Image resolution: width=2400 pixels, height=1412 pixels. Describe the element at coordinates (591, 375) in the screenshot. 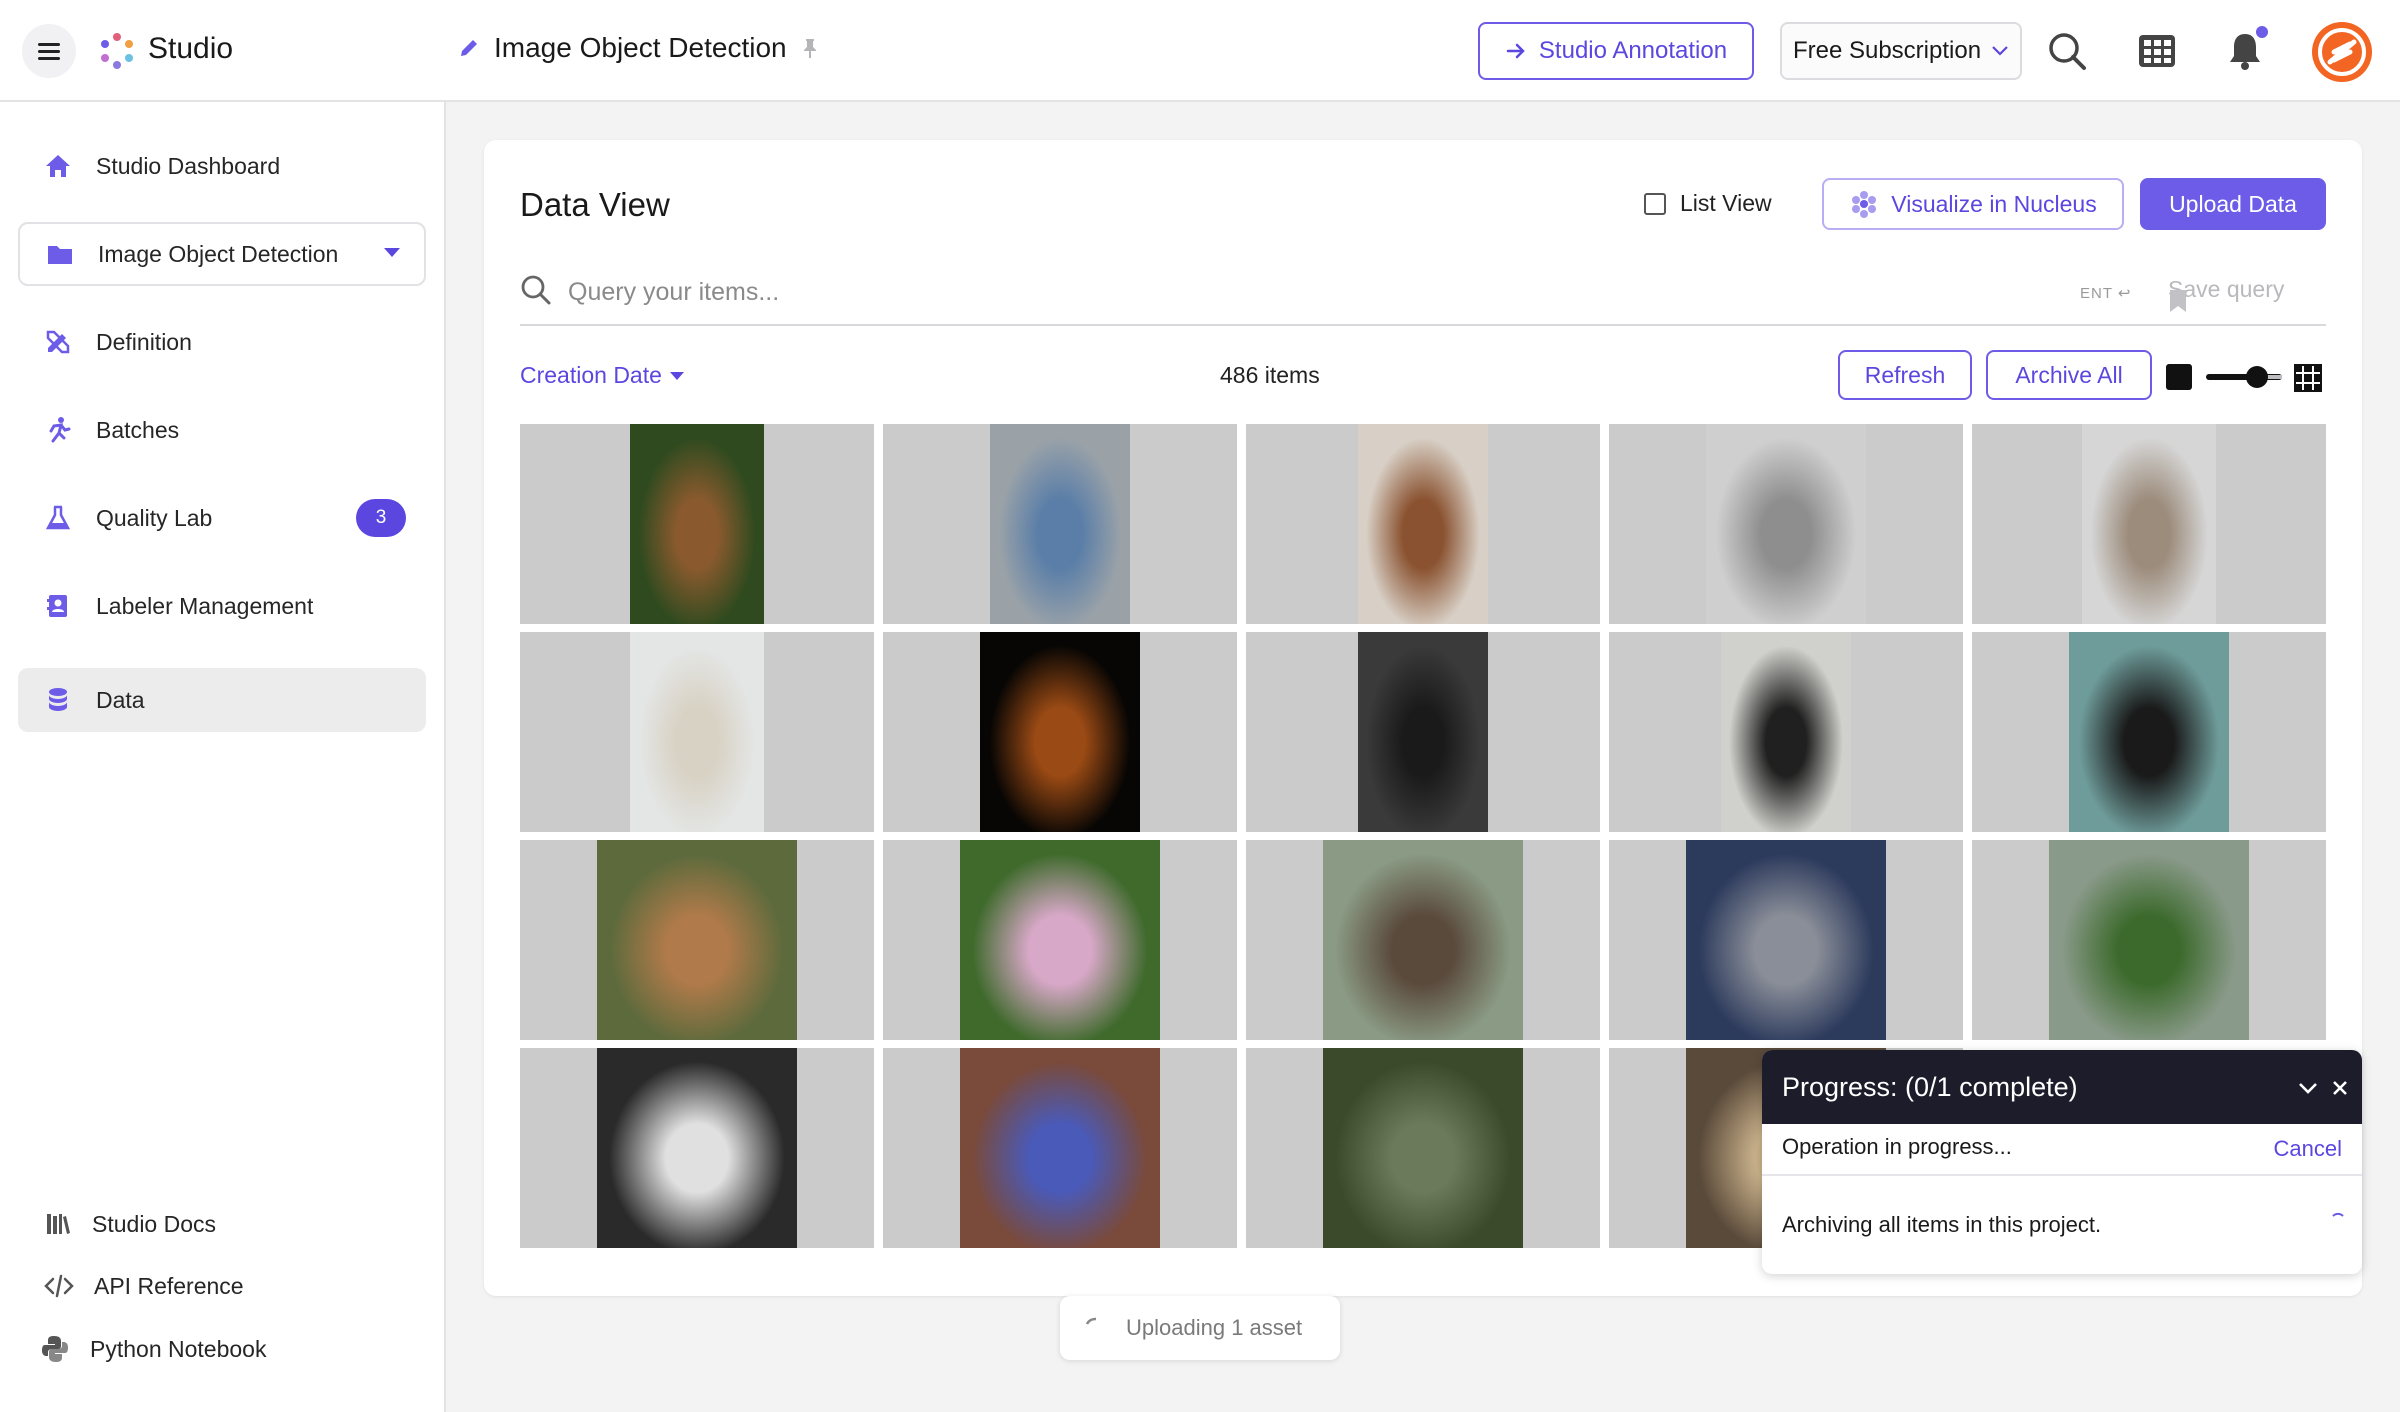

I see `sort-label: Creation Date` at that location.